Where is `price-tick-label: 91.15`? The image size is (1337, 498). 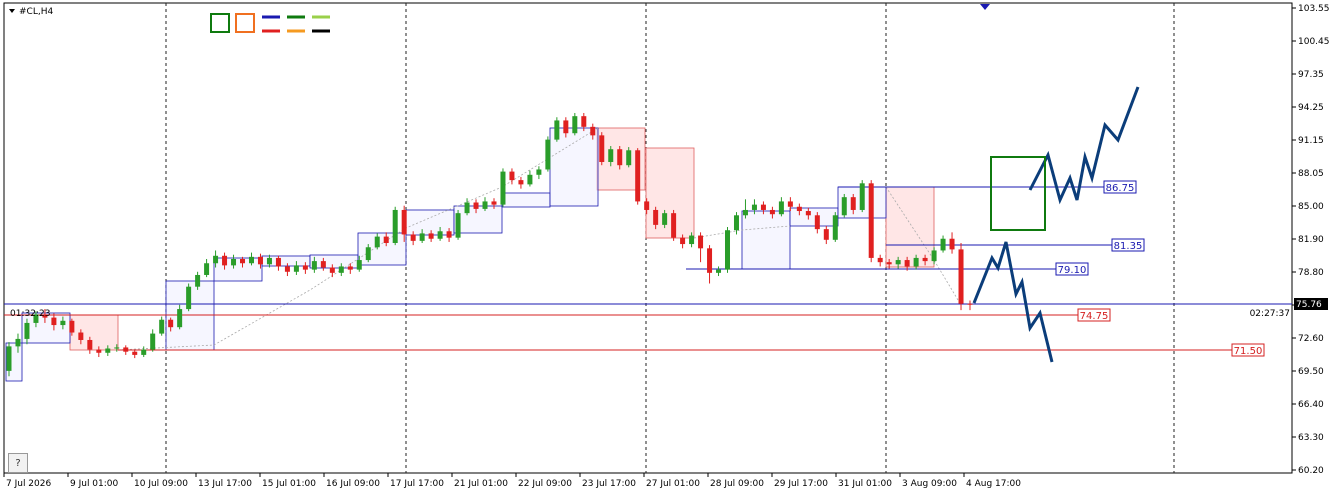 price-tick-label: 91.15 is located at coordinates (1311, 141).